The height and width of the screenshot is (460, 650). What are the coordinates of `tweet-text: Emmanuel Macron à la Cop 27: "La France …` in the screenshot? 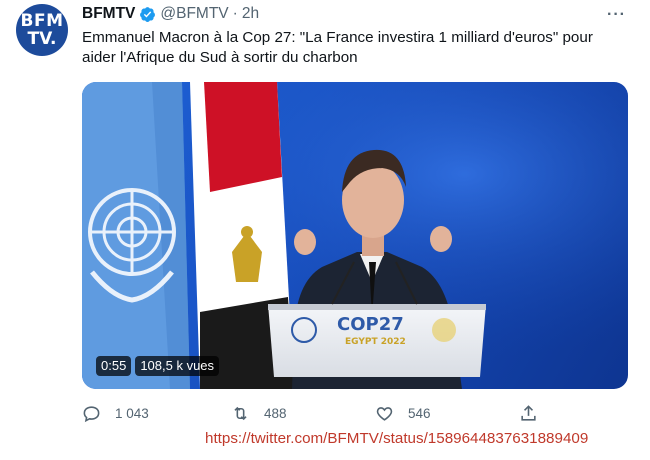 It's located at (337, 47).